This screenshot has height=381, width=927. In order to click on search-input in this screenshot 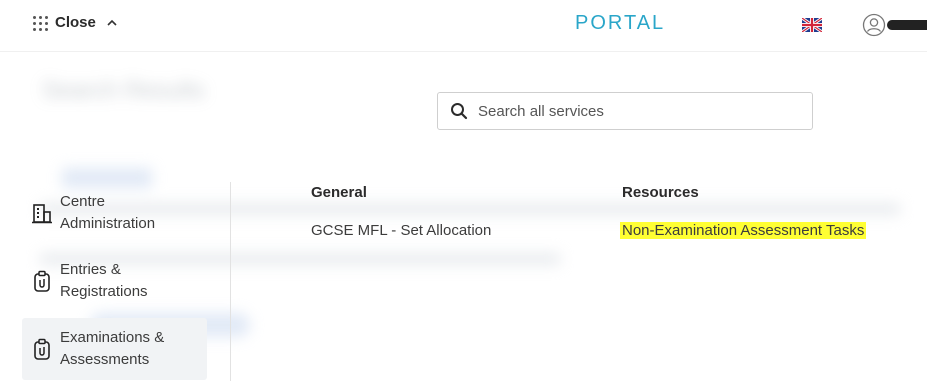, I will do `click(638, 111)`.